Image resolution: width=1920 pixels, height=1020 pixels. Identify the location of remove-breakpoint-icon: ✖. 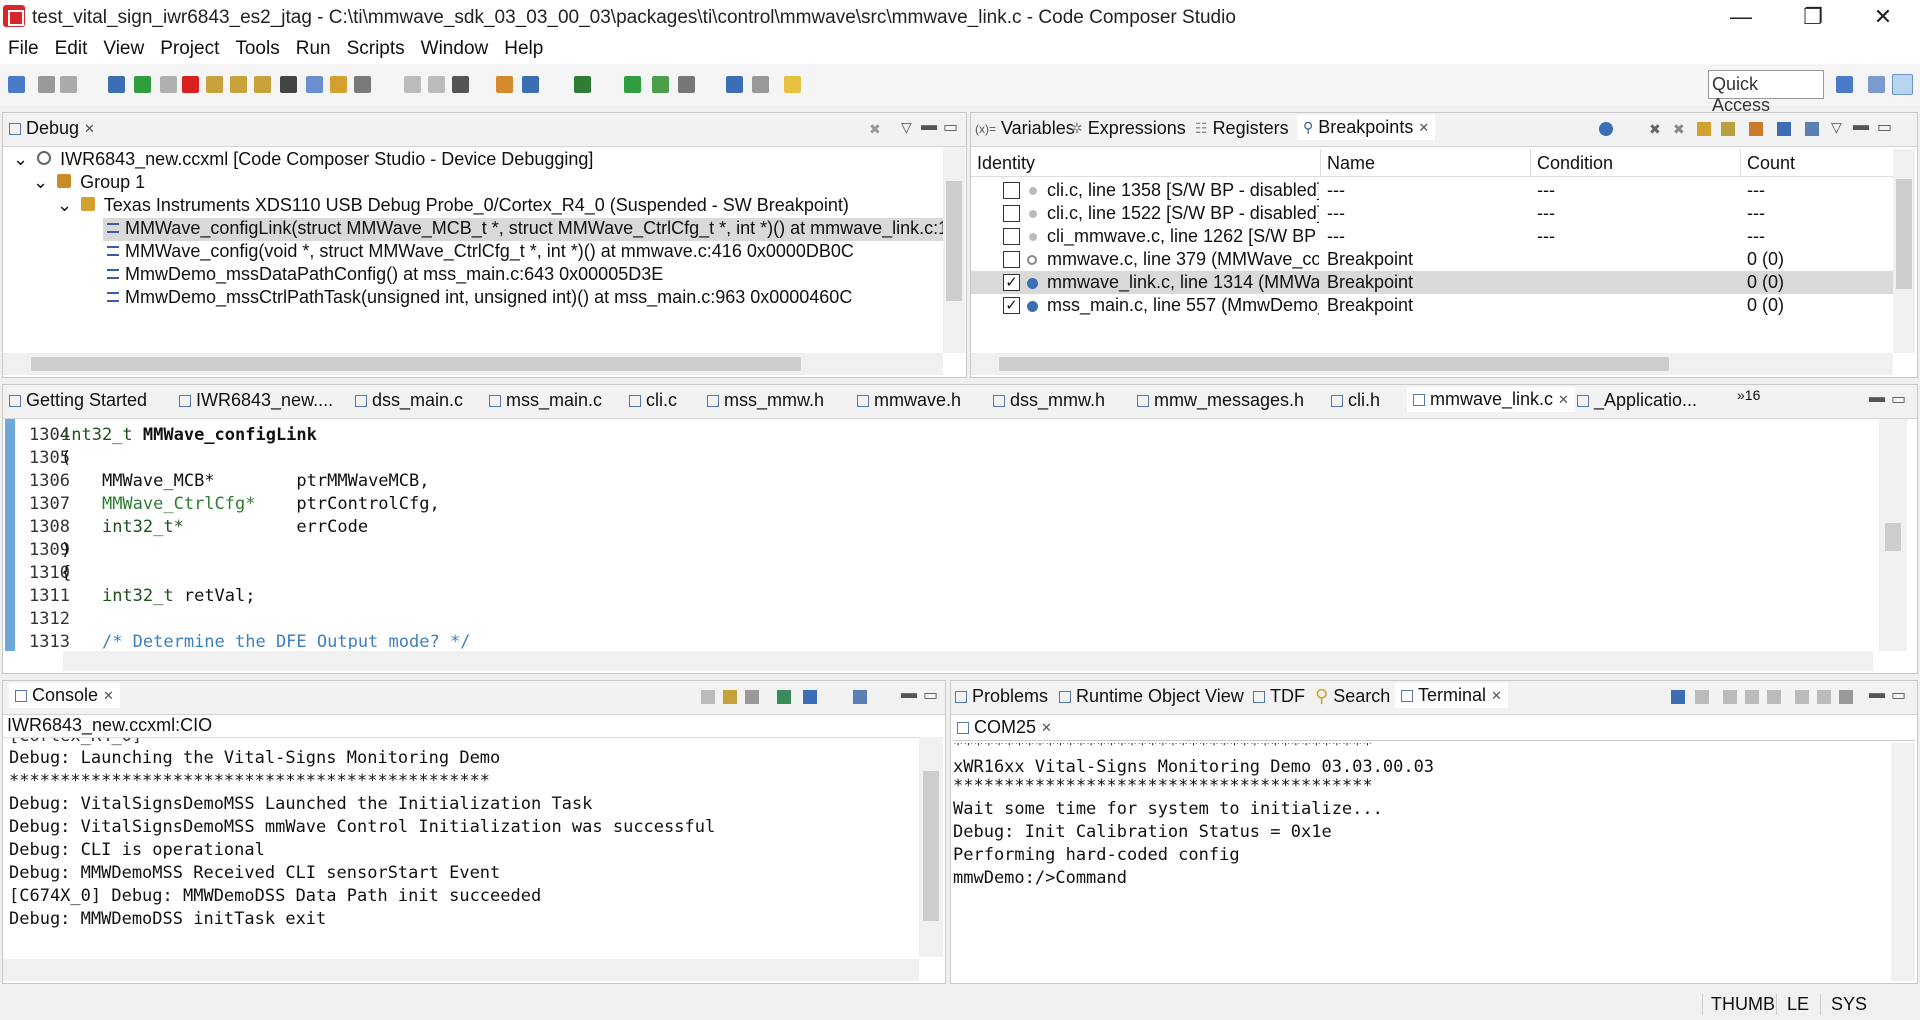
(1655, 129).